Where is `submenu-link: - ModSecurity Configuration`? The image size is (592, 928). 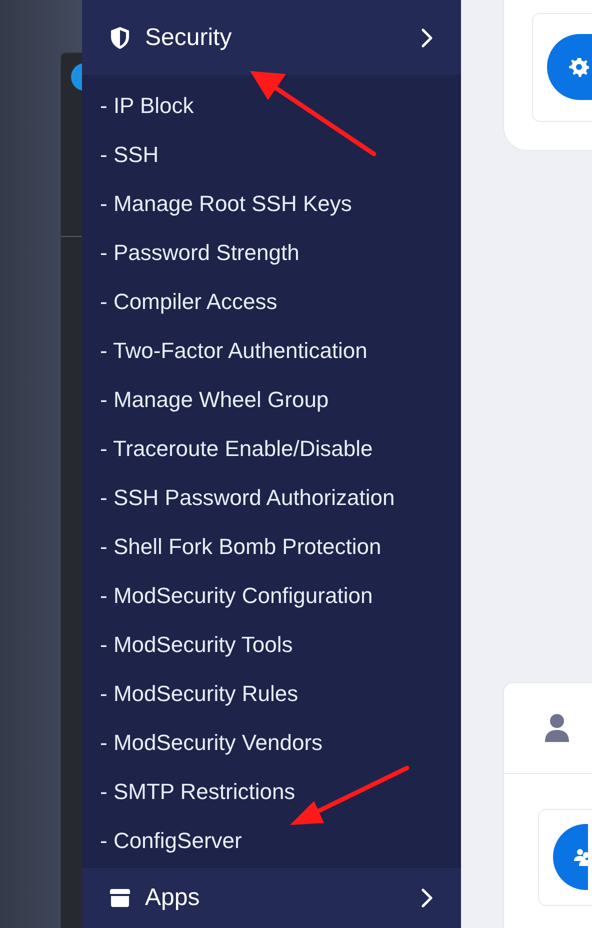
submenu-link: - ModSecurity Configuration is located at coordinates (271, 595).